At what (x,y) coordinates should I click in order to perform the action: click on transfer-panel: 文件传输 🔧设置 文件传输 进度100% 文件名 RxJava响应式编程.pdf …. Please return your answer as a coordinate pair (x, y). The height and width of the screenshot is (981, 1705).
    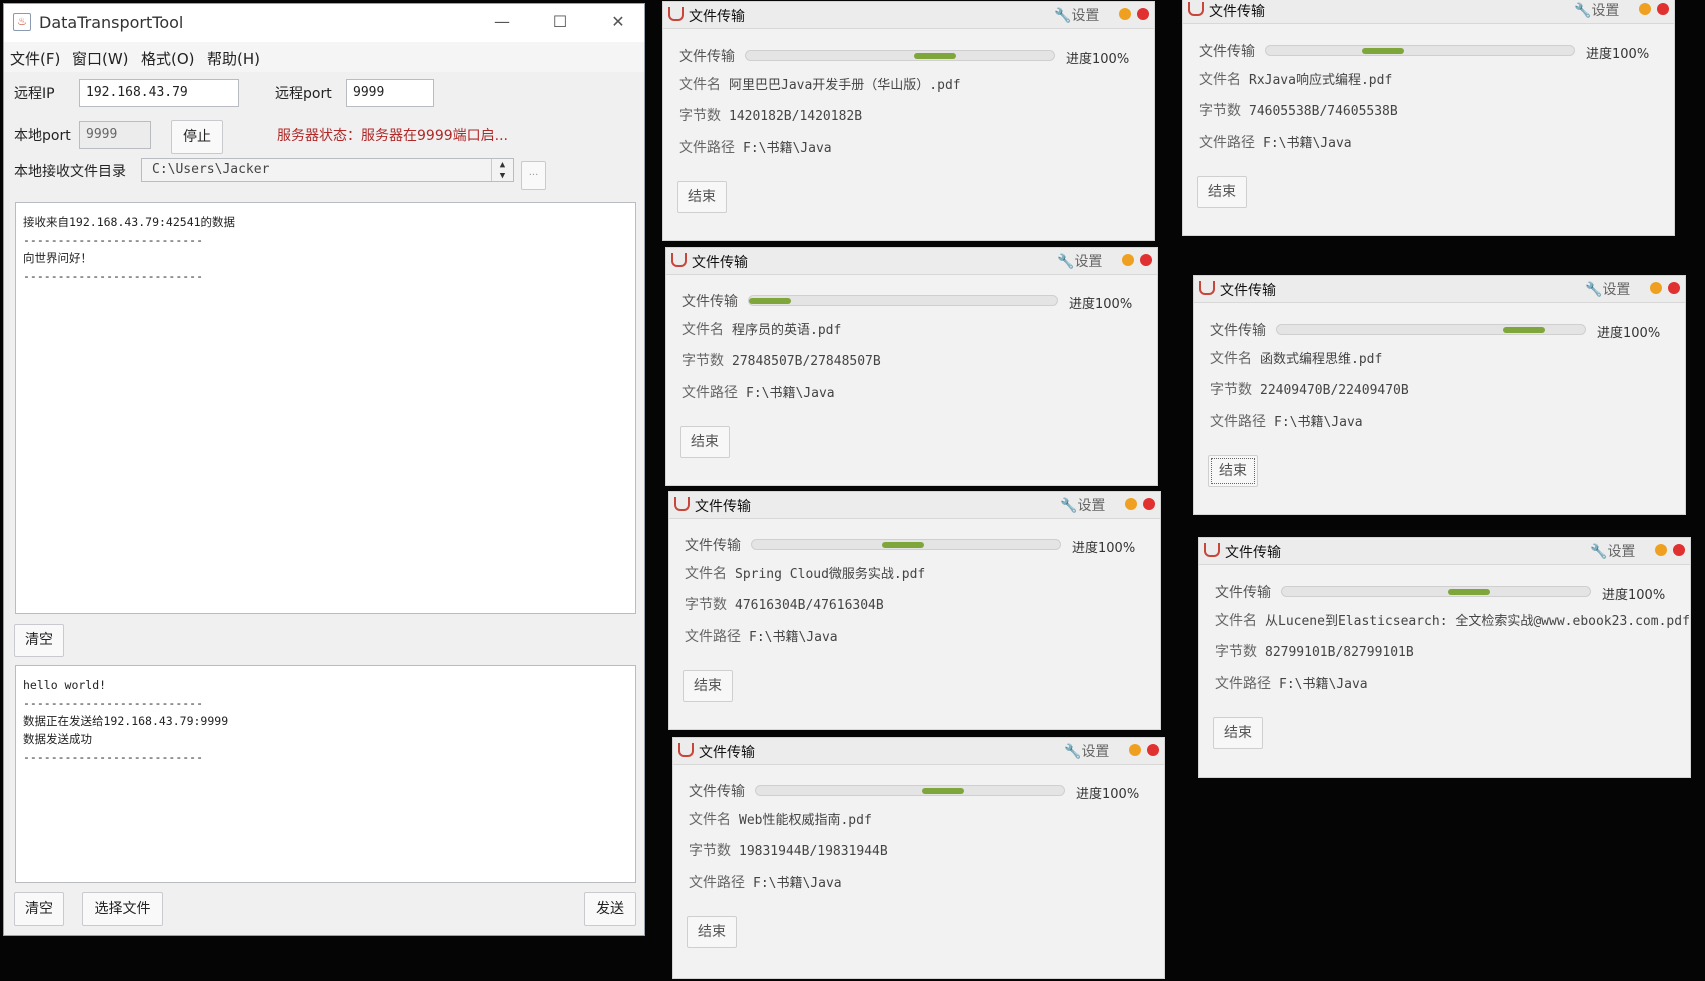
    Looking at the image, I should click on (1428, 118).